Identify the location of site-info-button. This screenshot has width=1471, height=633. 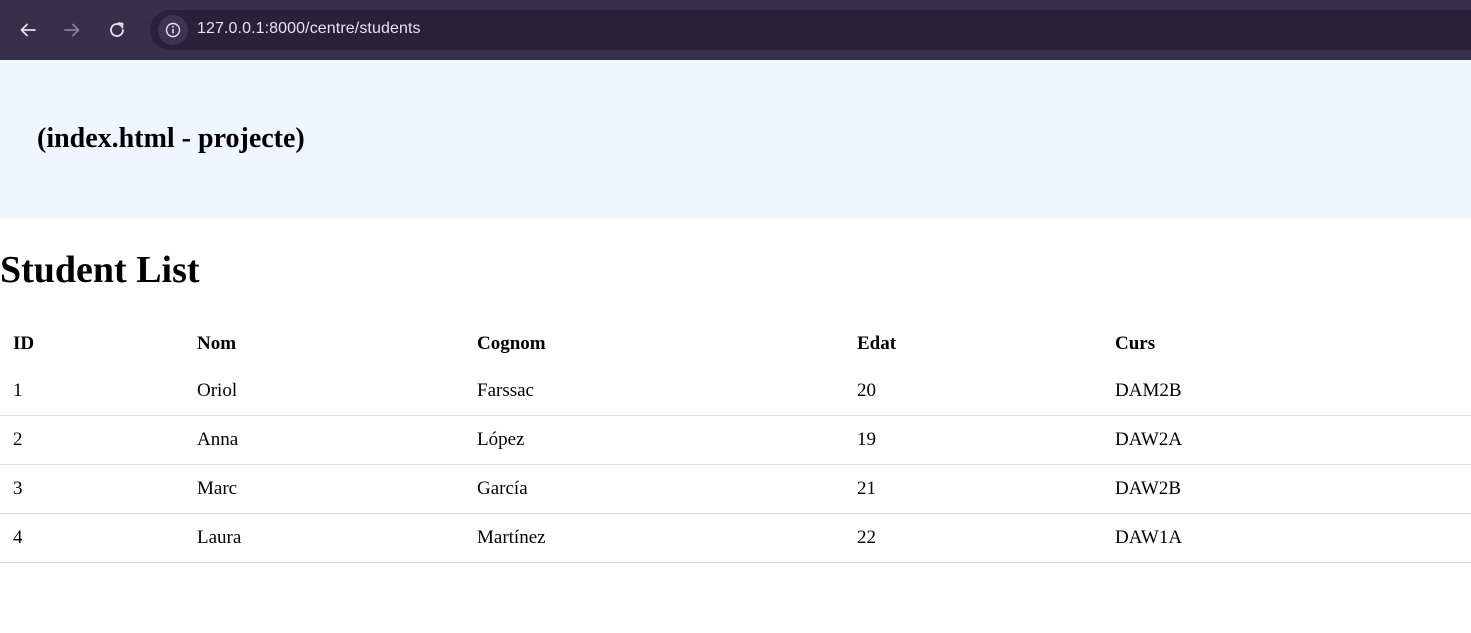
(173, 30).